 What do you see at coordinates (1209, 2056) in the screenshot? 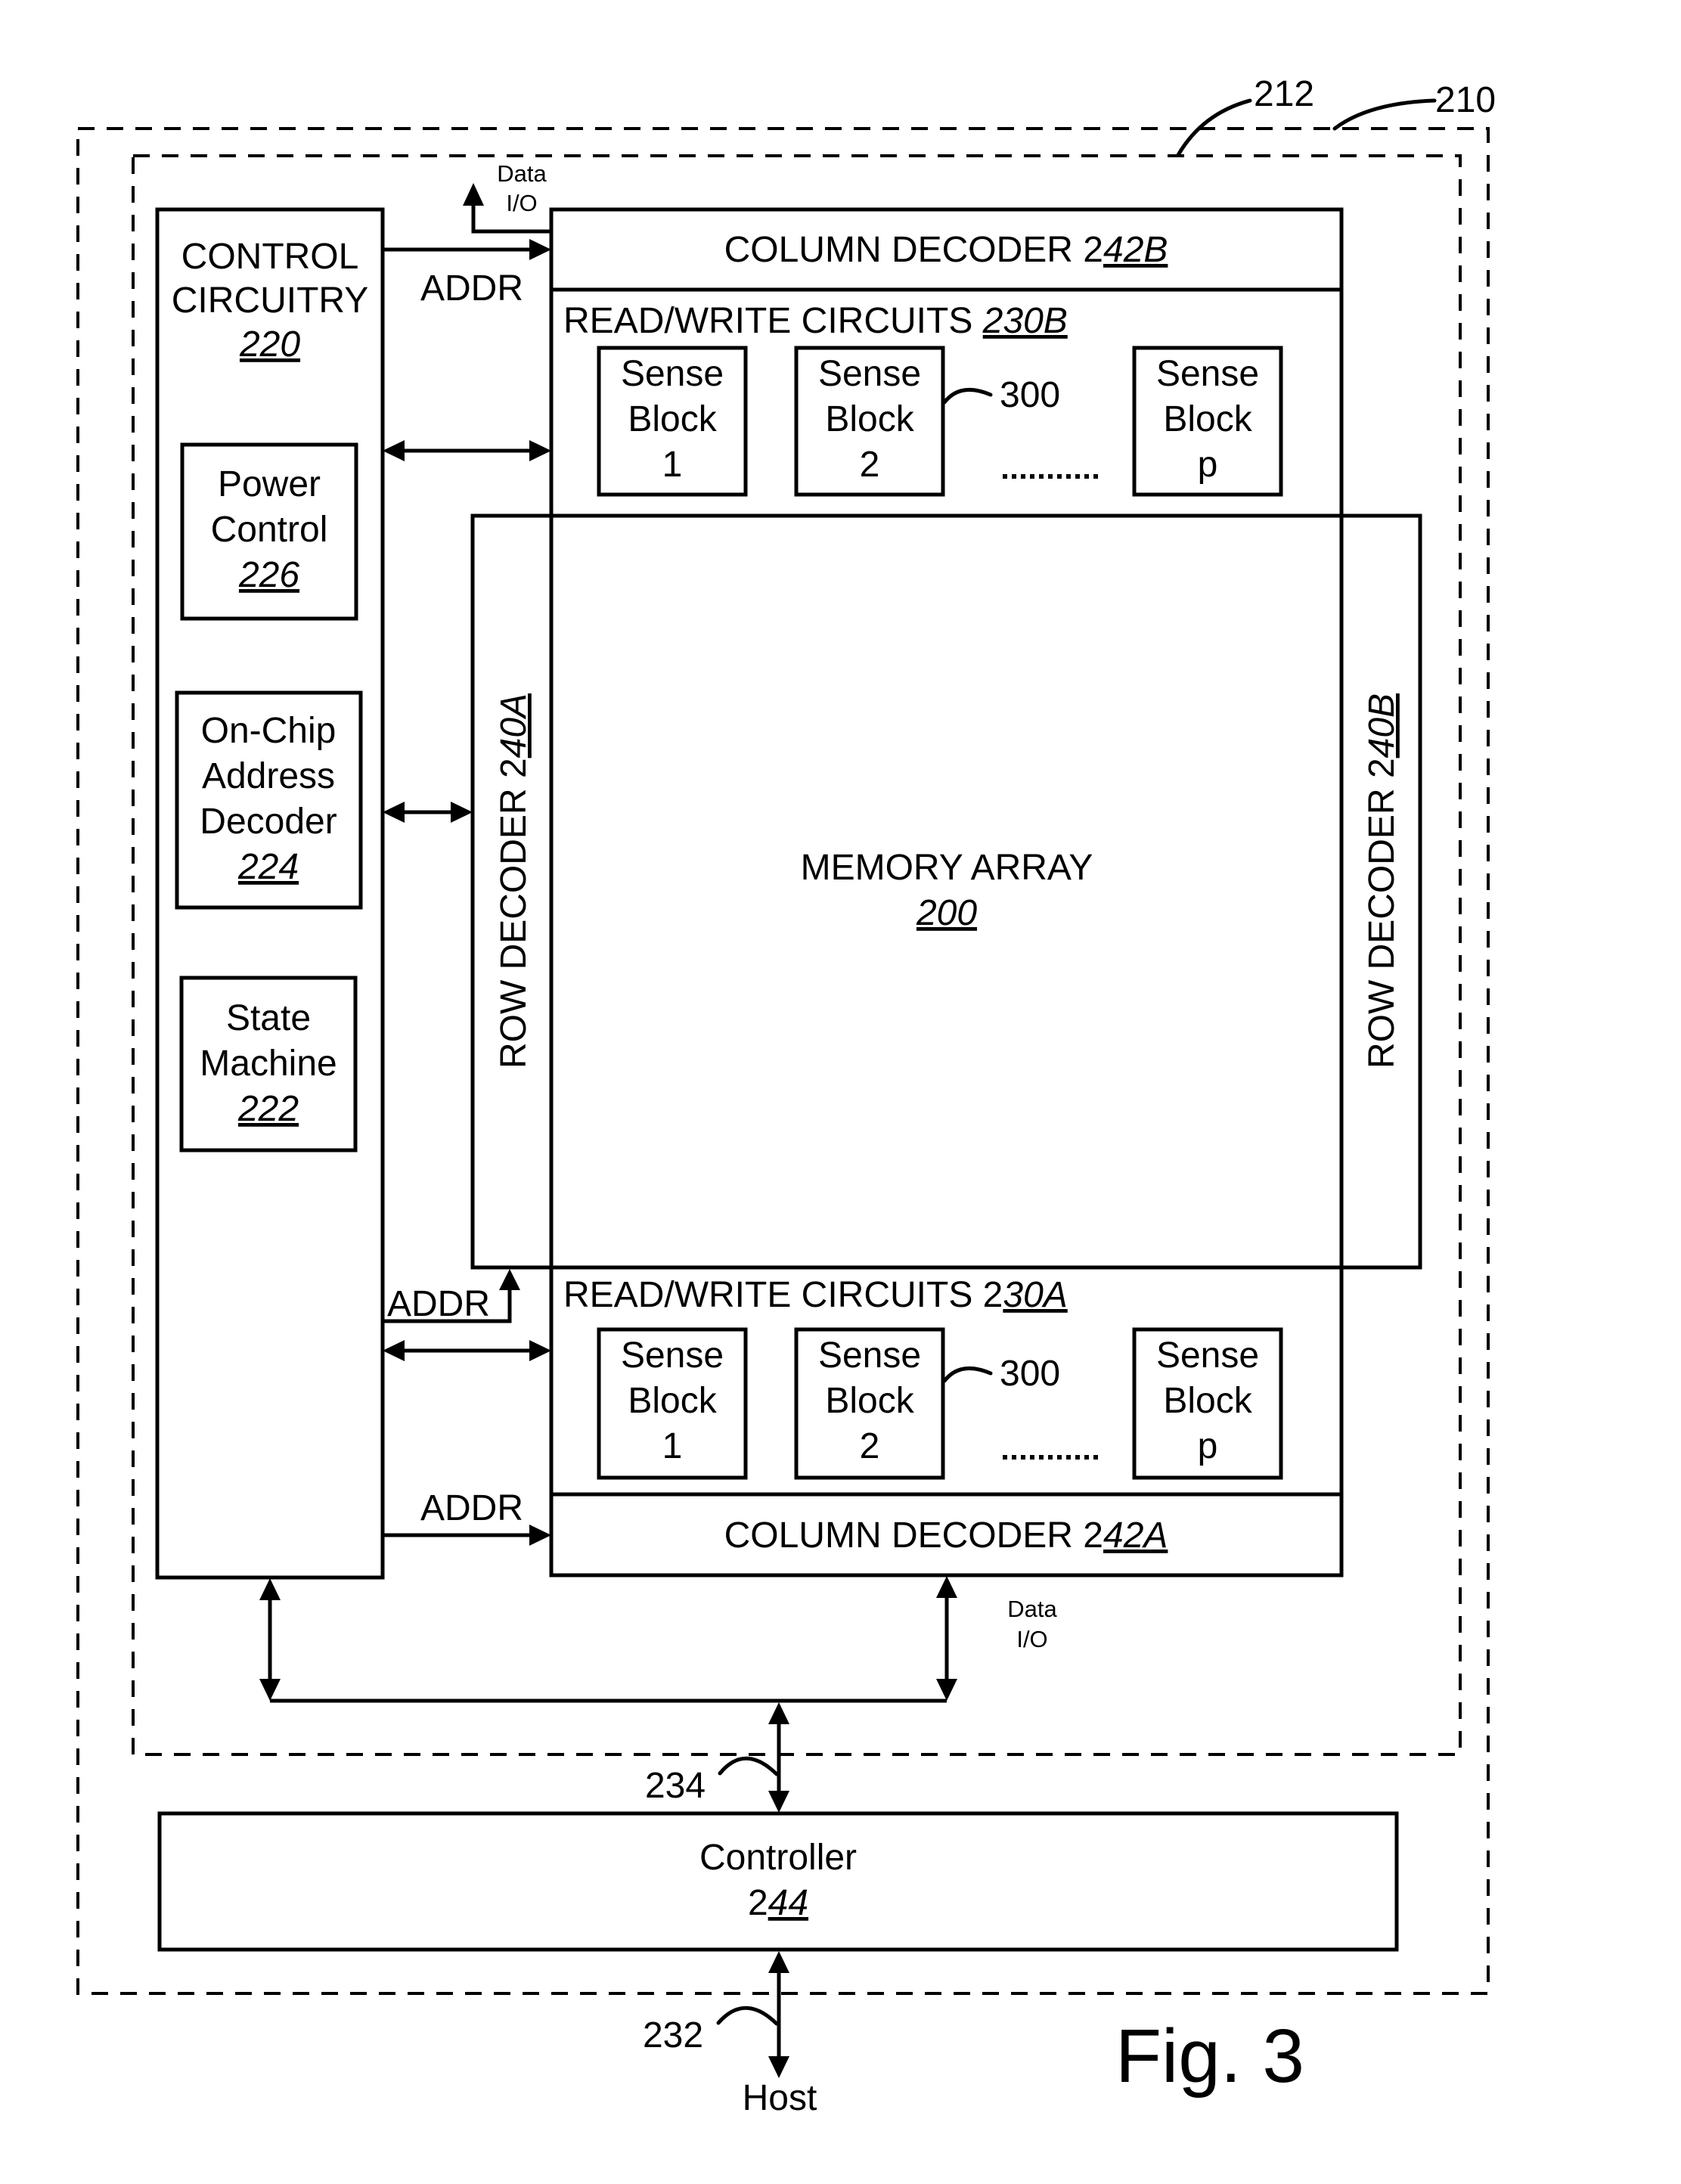
I see `figure-caption: Fig. 3` at bounding box center [1209, 2056].